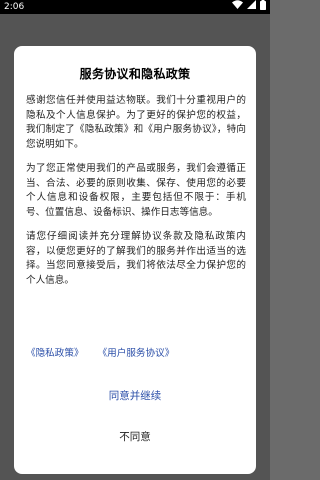 This screenshot has width=320, height=480. What do you see at coordinates (136, 352) in the screenshot?
I see `user-agreement-link: 《用户服务协议》` at bounding box center [136, 352].